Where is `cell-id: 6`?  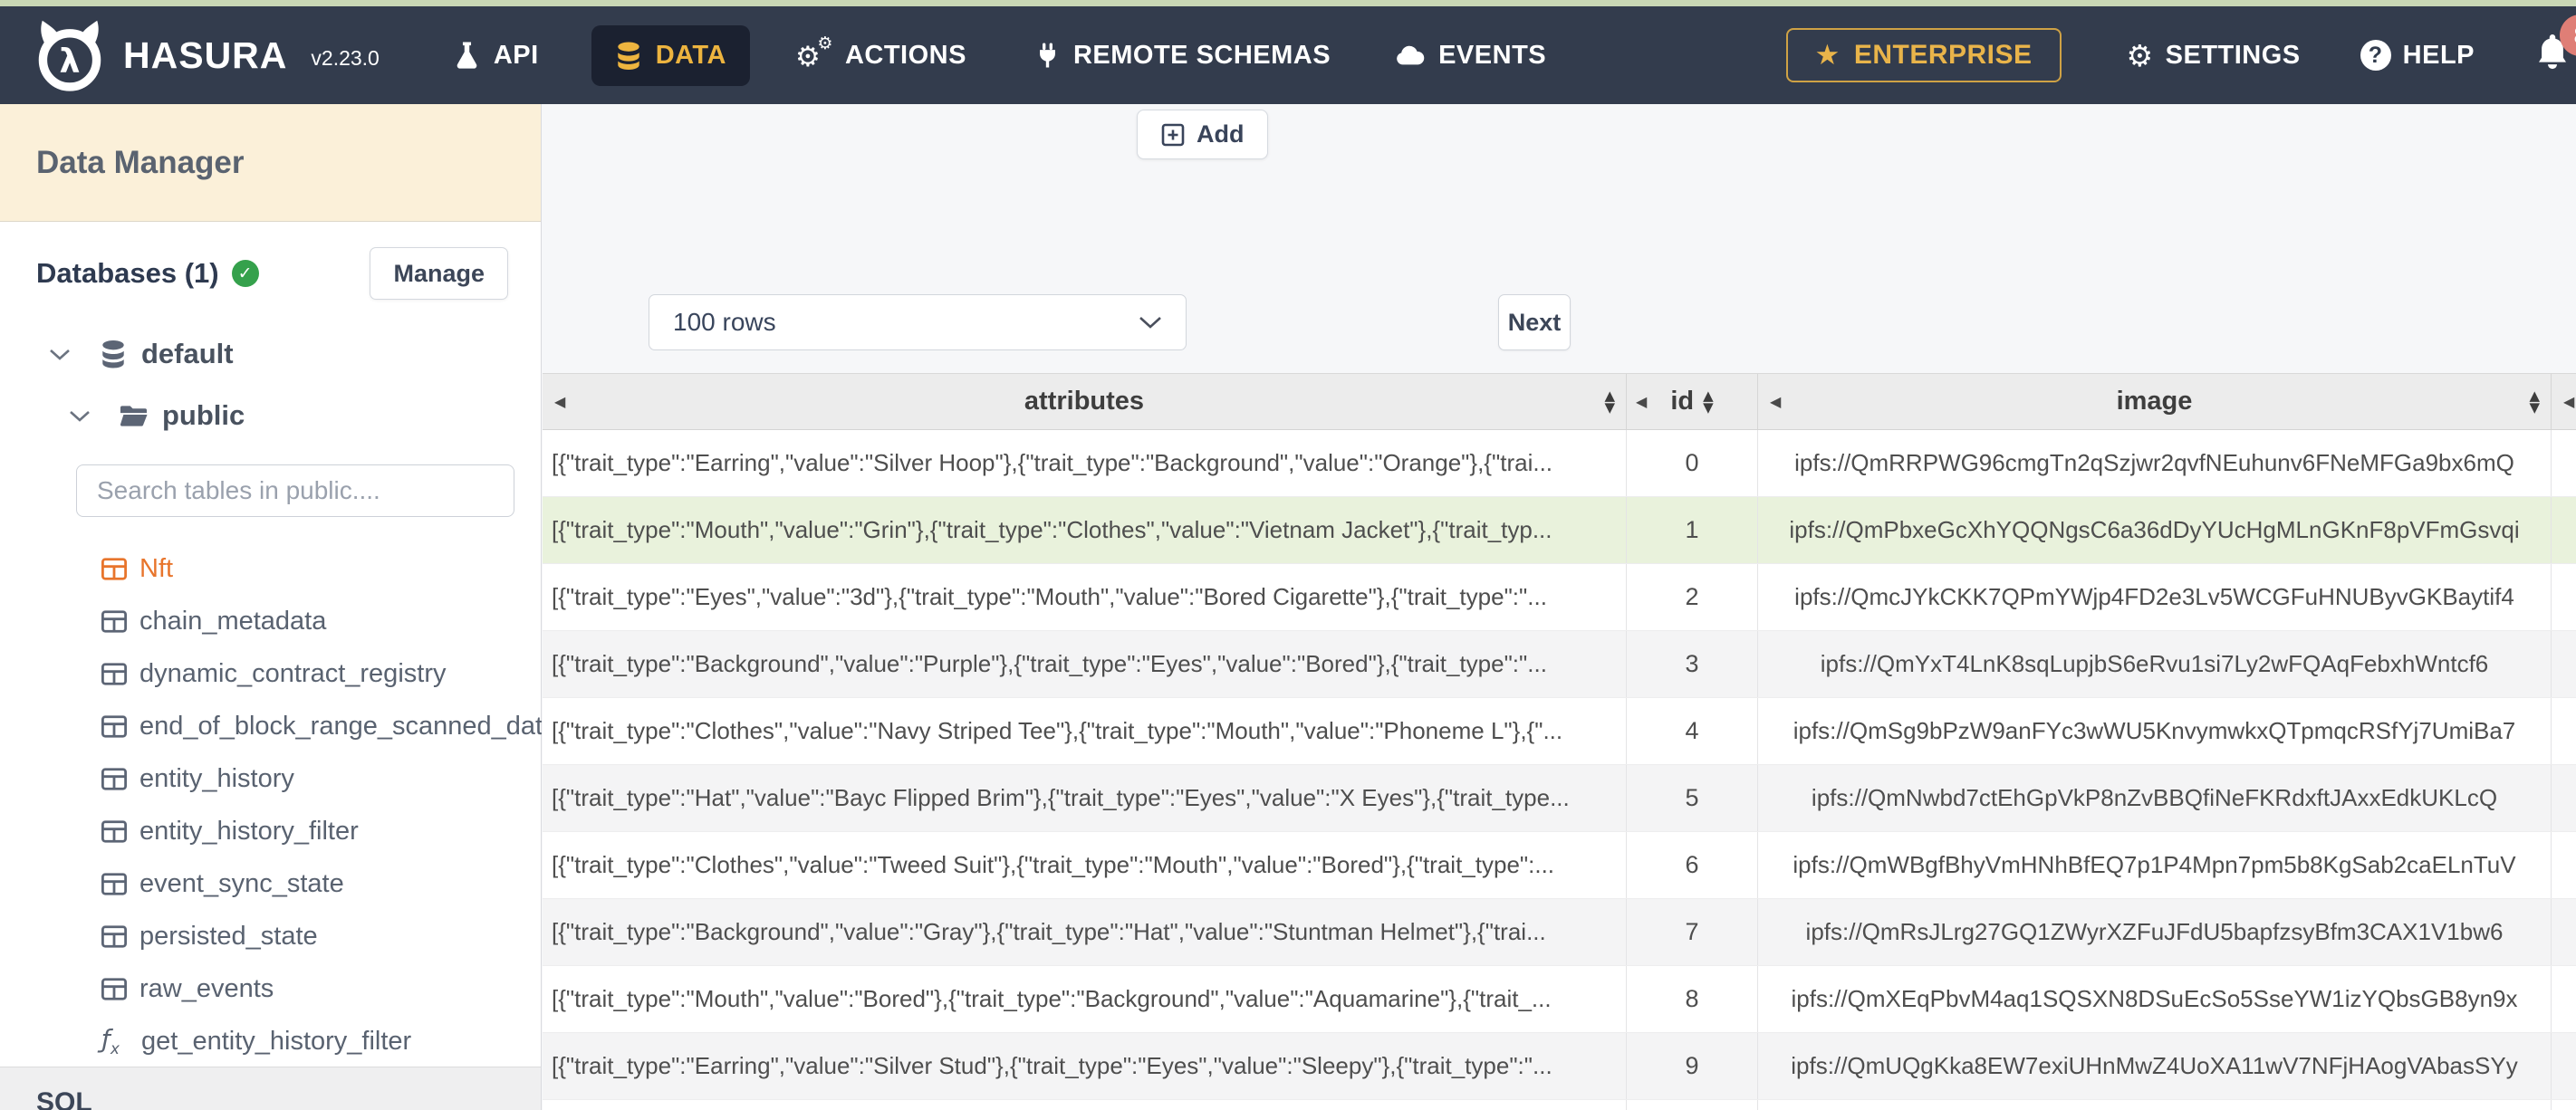
cell-id: 6 is located at coordinates (1692, 865).